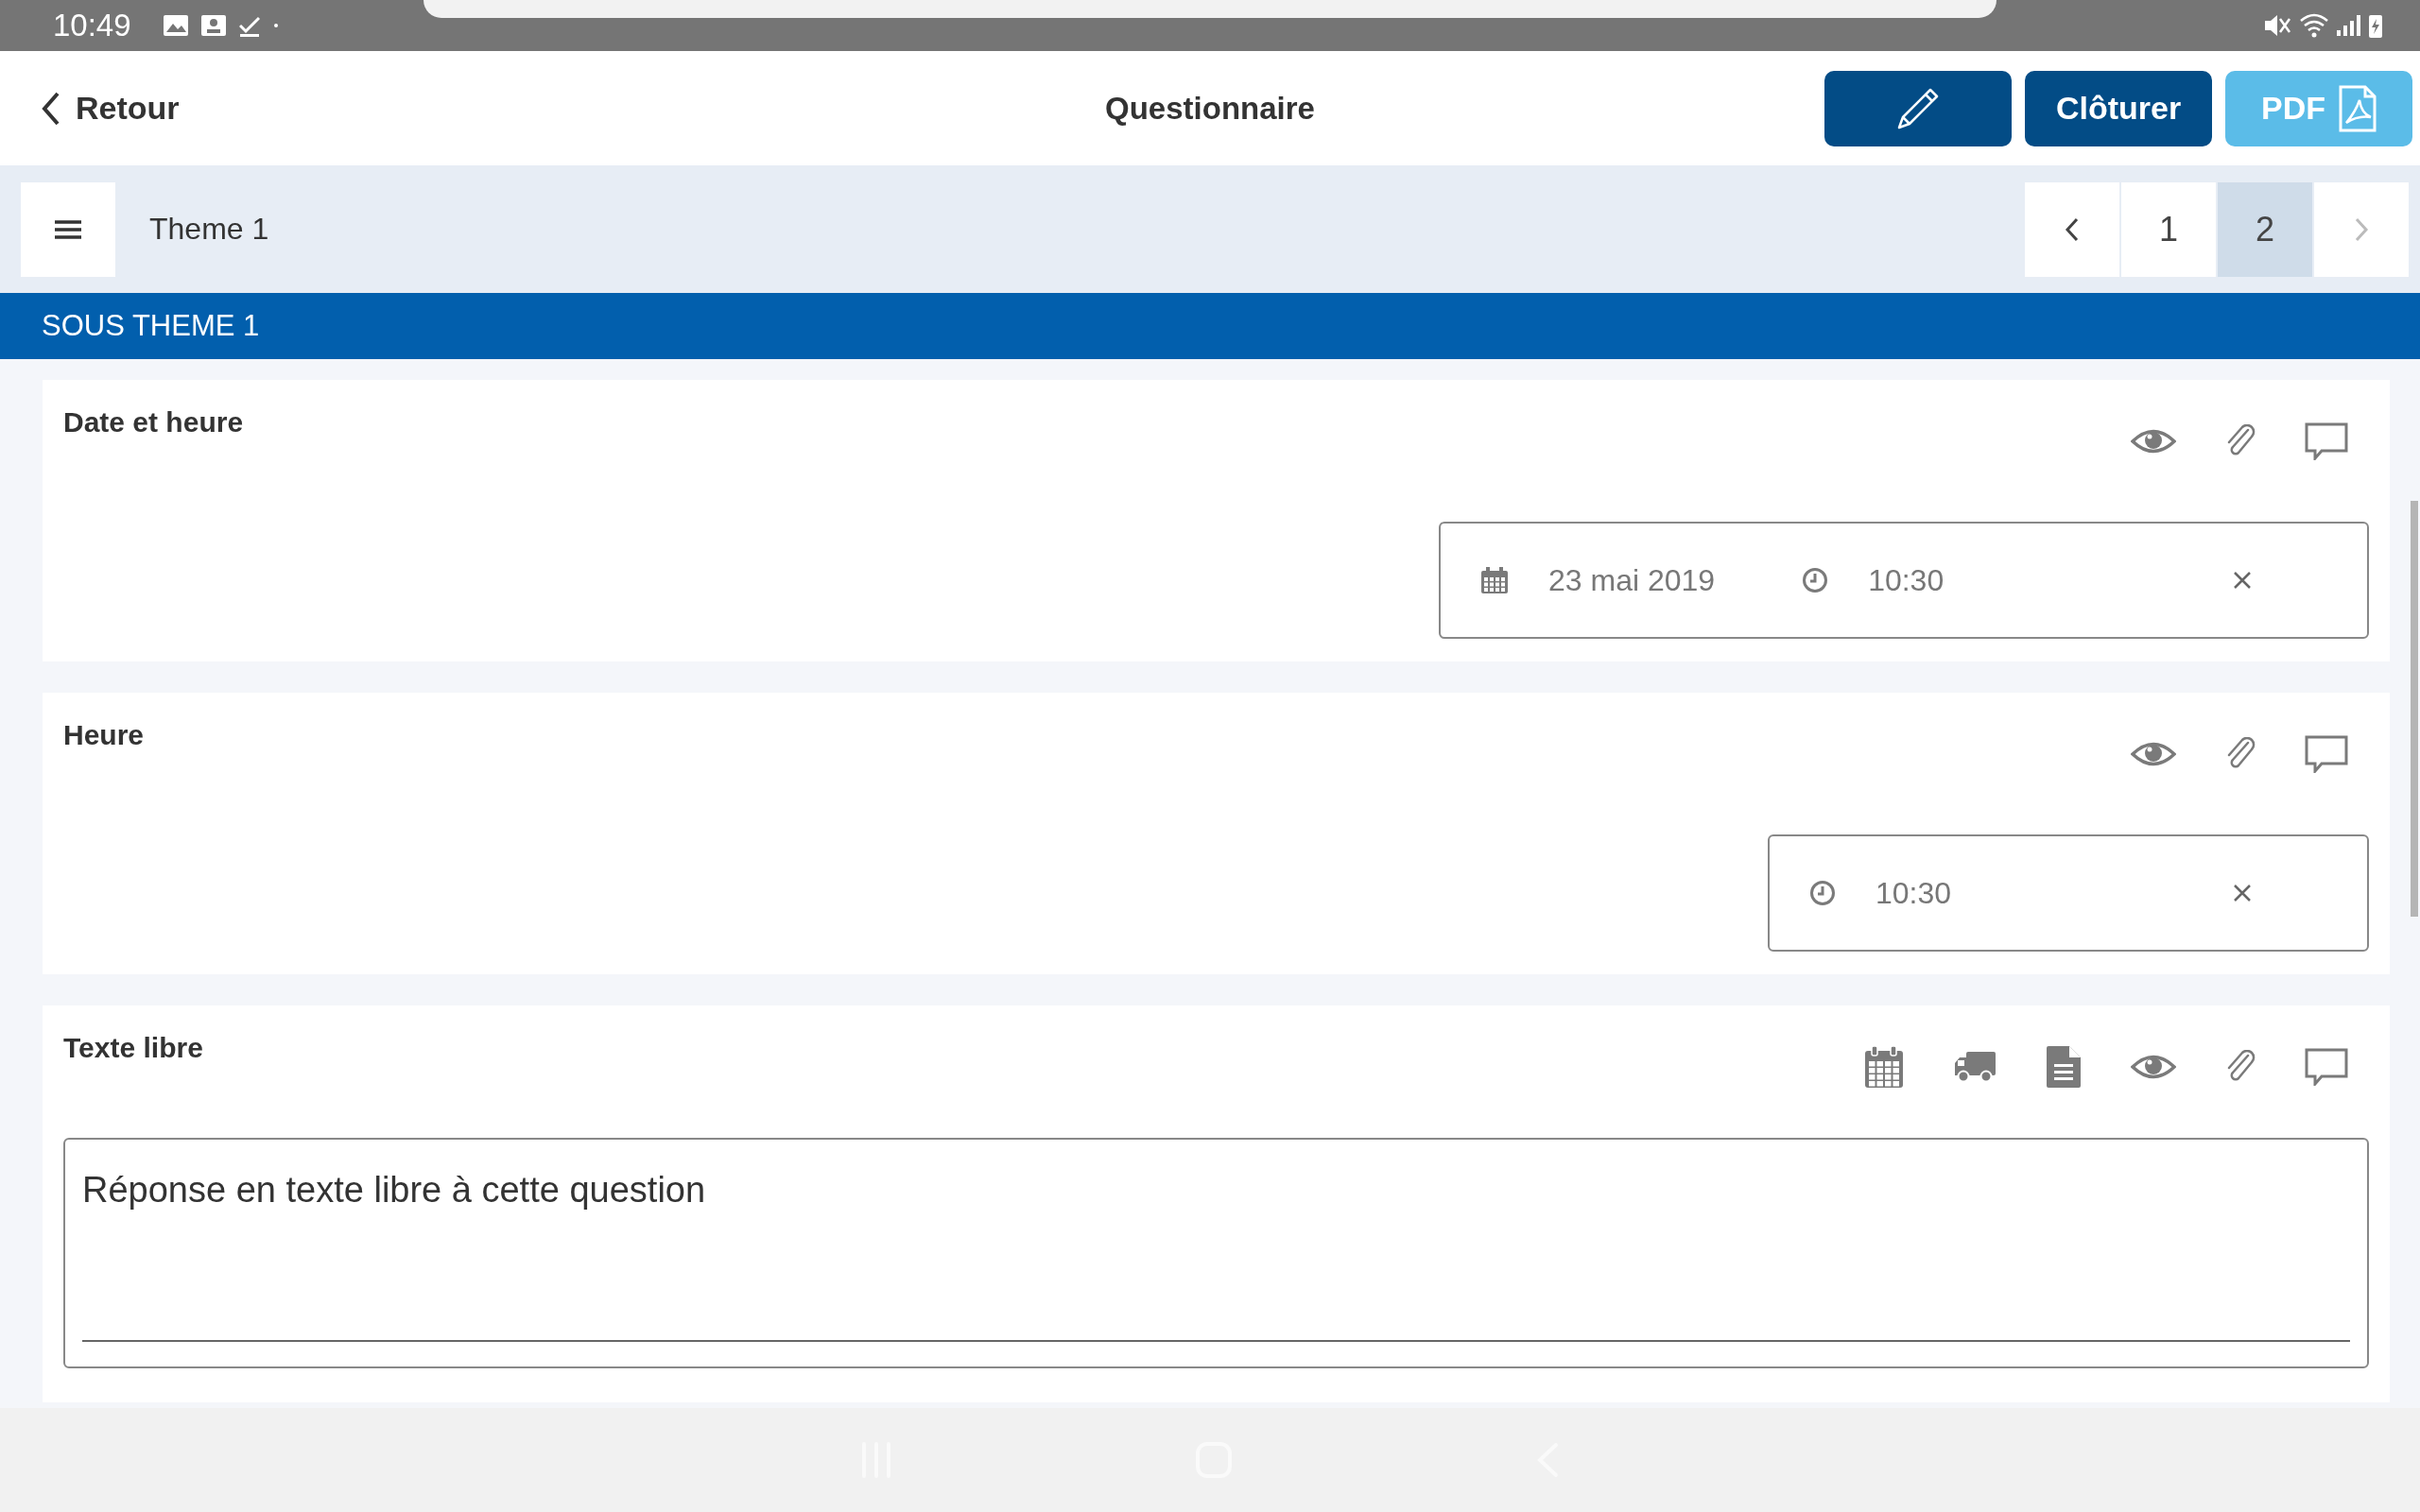 This screenshot has height=1512, width=2420. Describe the element at coordinates (2314, 25) in the screenshot. I see `wifi-icon` at that location.